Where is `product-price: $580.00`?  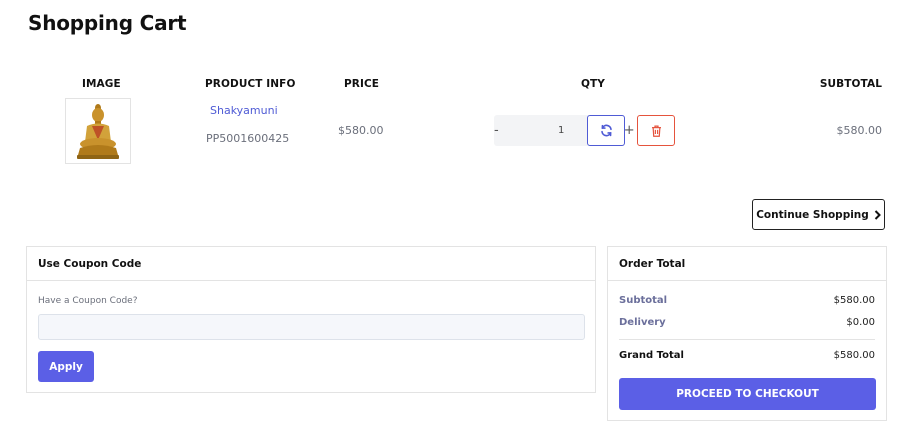 product-price: $580.00 is located at coordinates (361, 130).